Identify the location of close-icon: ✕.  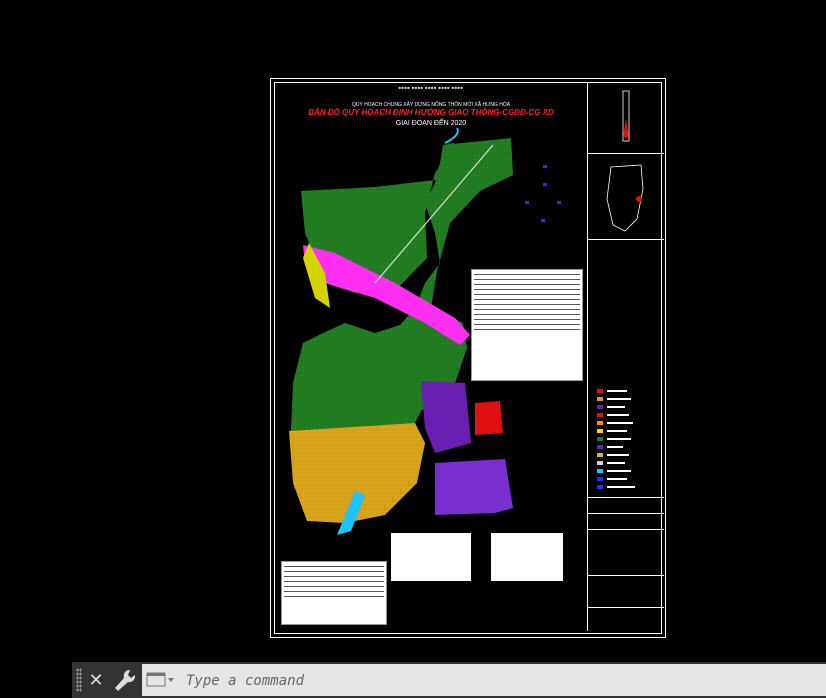
(96, 680).